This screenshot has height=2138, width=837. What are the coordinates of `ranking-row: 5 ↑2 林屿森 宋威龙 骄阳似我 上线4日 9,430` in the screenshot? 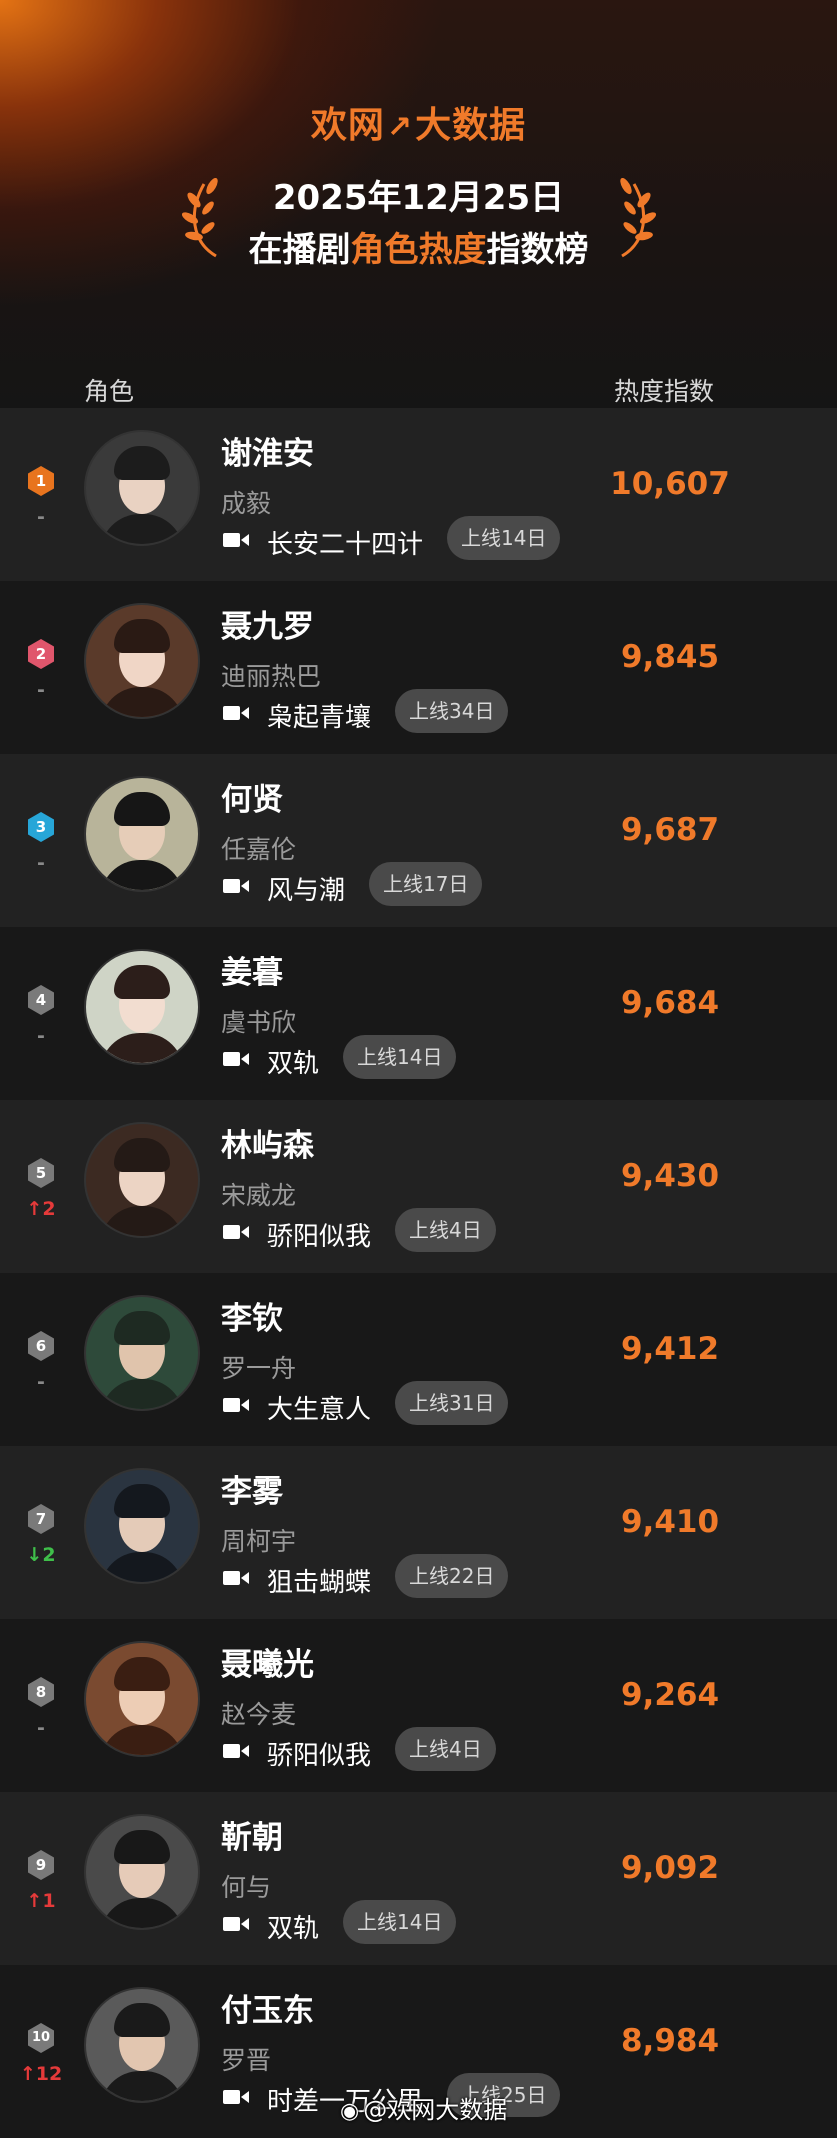 It's located at (418, 1186).